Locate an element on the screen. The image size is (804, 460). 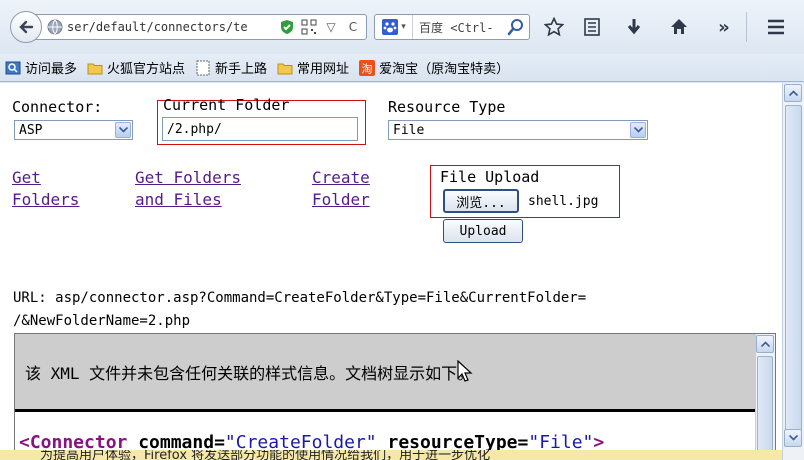
xml-frame-scrollbar is located at coordinates (765, 396).